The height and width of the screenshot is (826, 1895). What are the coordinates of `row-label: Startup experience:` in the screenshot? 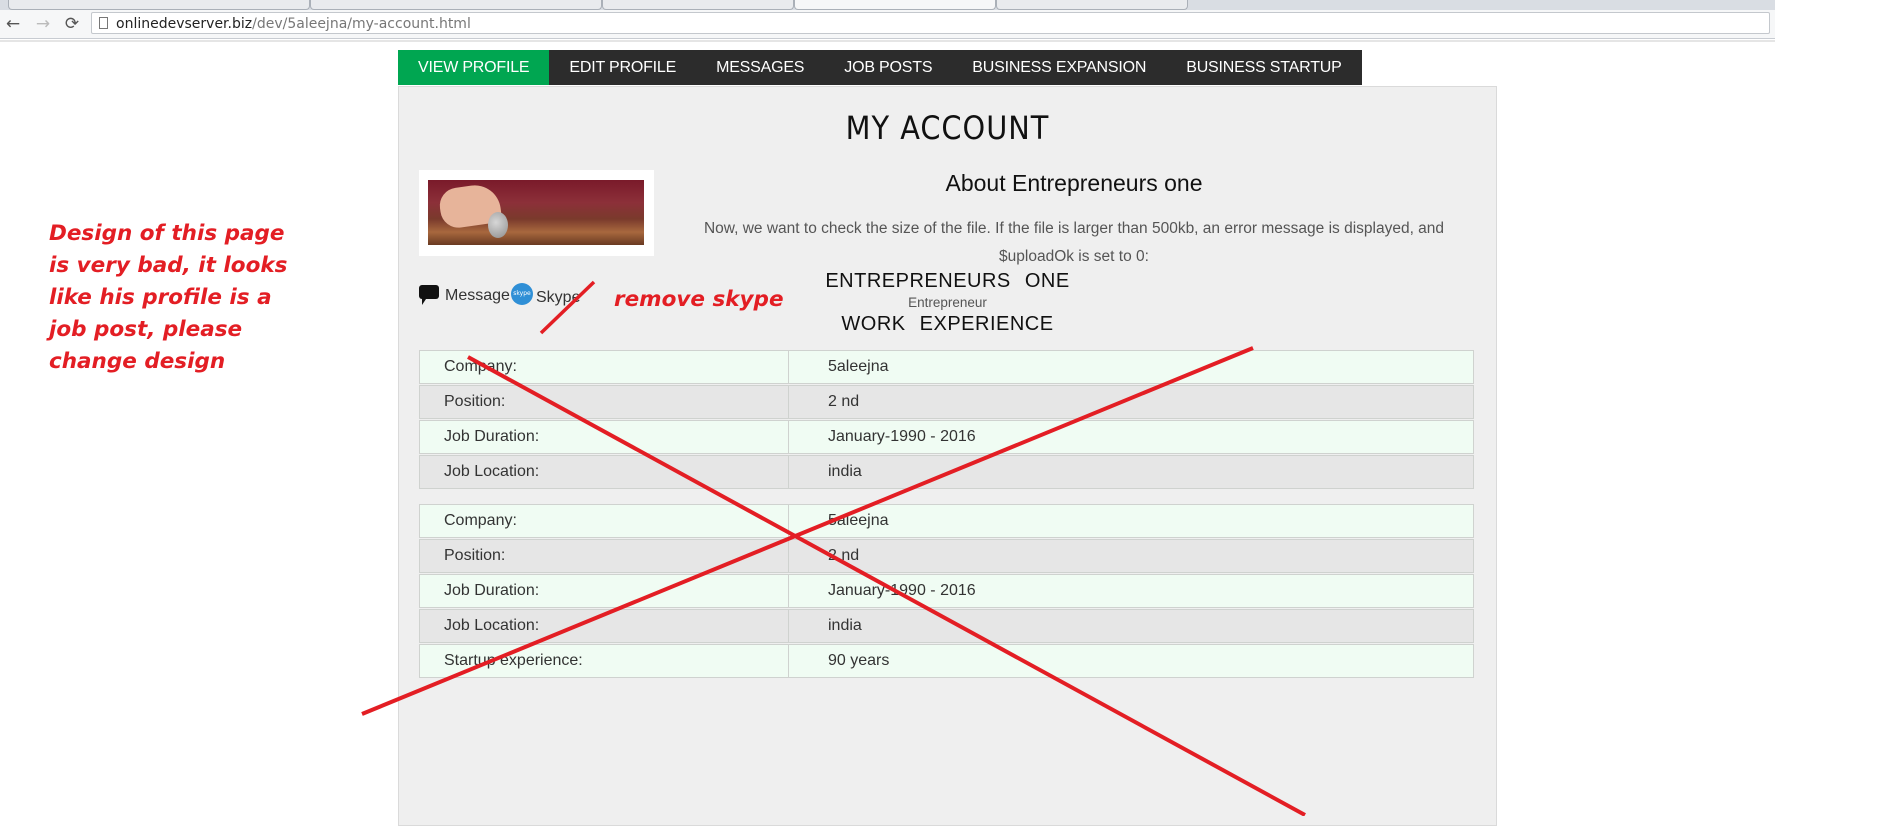 It's located at (604, 661).